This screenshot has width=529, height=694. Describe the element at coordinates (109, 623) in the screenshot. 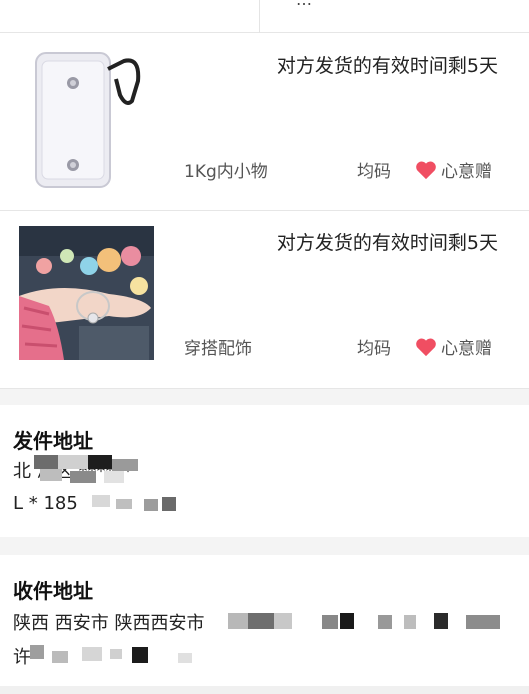

I see `receiver-address-line: 陕西 西安市 陕西西安市` at that location.